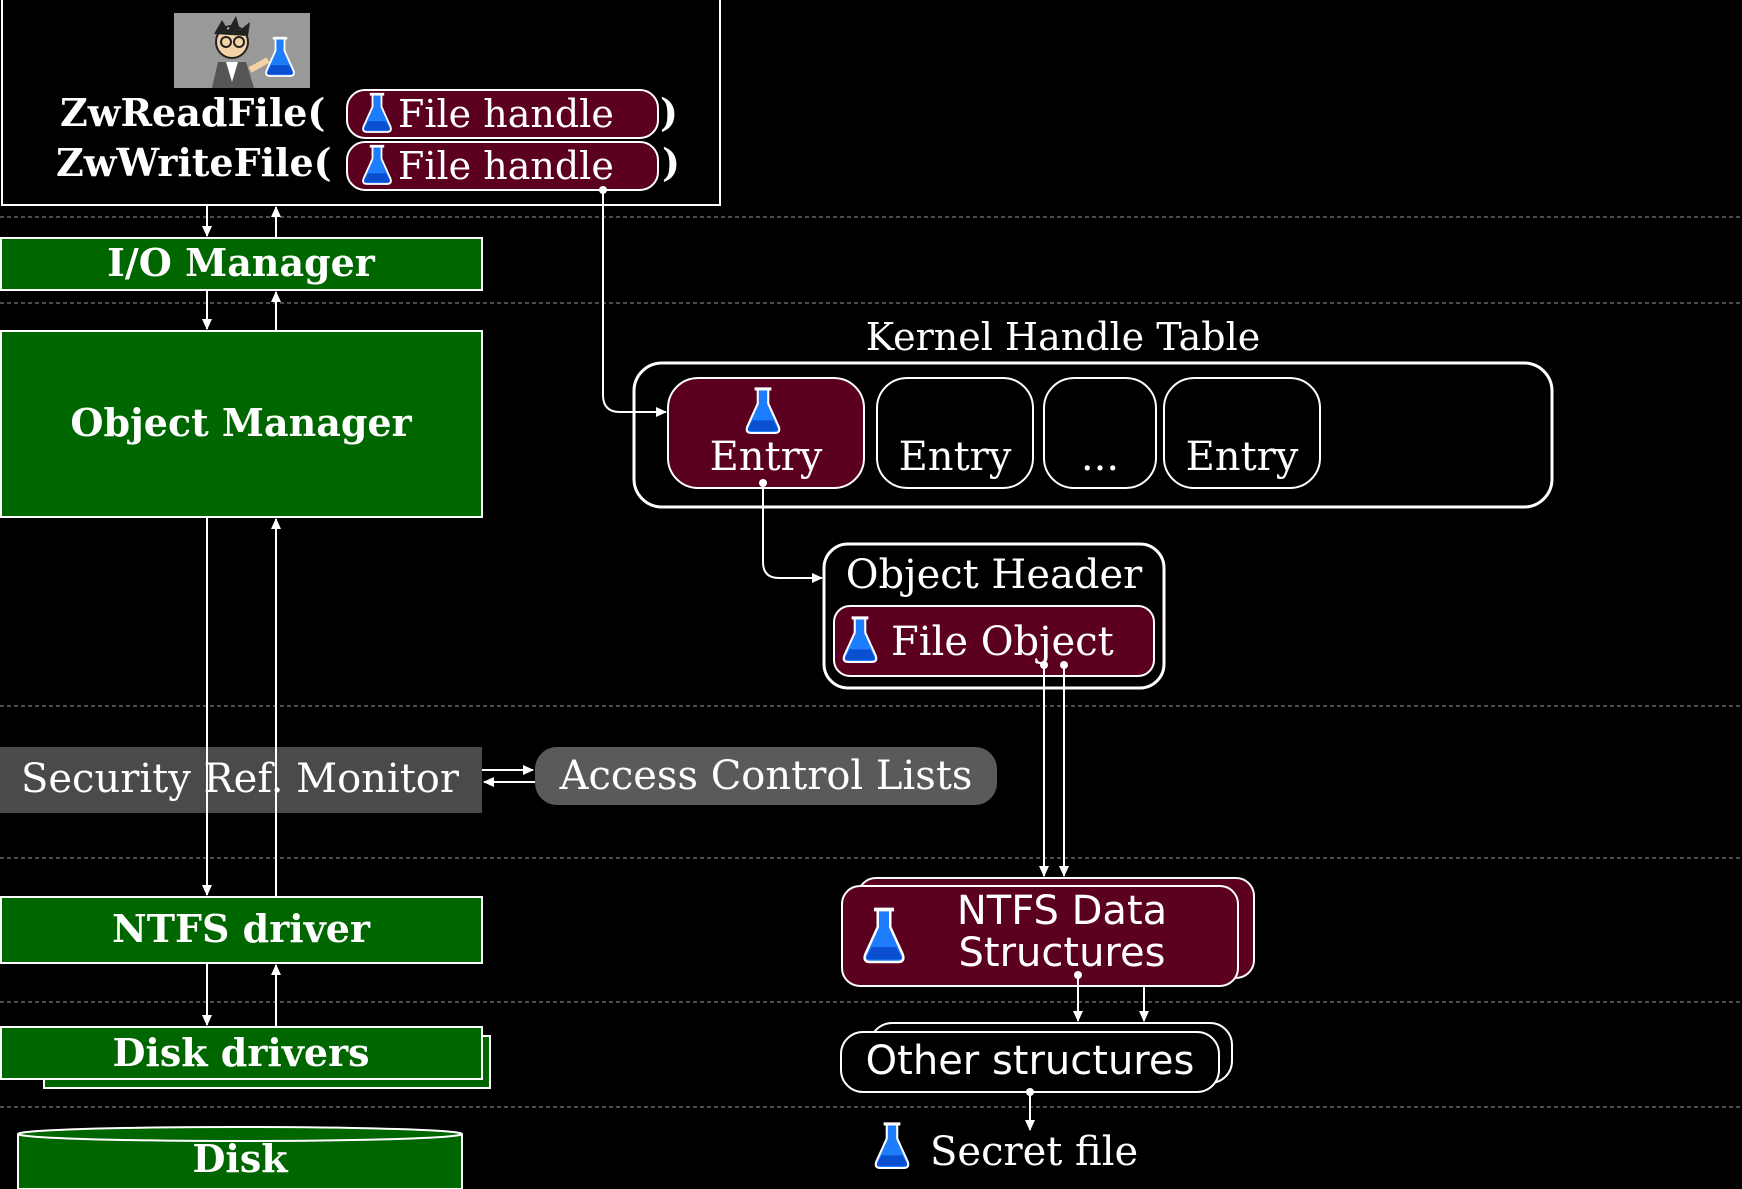  I want to click on security-monitor-label: Security Ref. Monitor, so click(240, 779).